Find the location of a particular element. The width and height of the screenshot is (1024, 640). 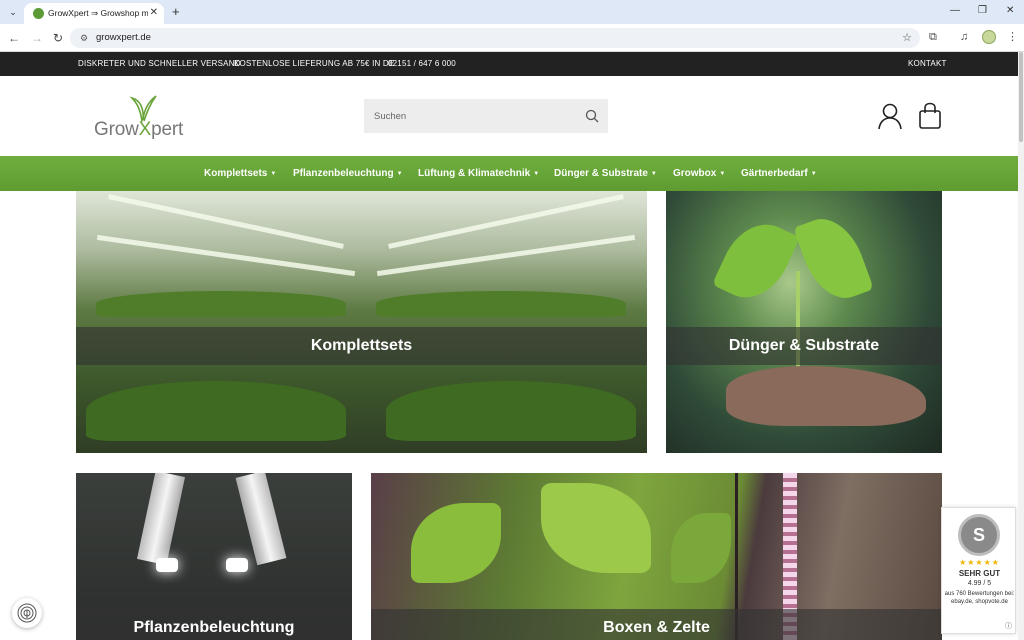

extensions-icon: ⧉ is located at coordinates (933, 37).